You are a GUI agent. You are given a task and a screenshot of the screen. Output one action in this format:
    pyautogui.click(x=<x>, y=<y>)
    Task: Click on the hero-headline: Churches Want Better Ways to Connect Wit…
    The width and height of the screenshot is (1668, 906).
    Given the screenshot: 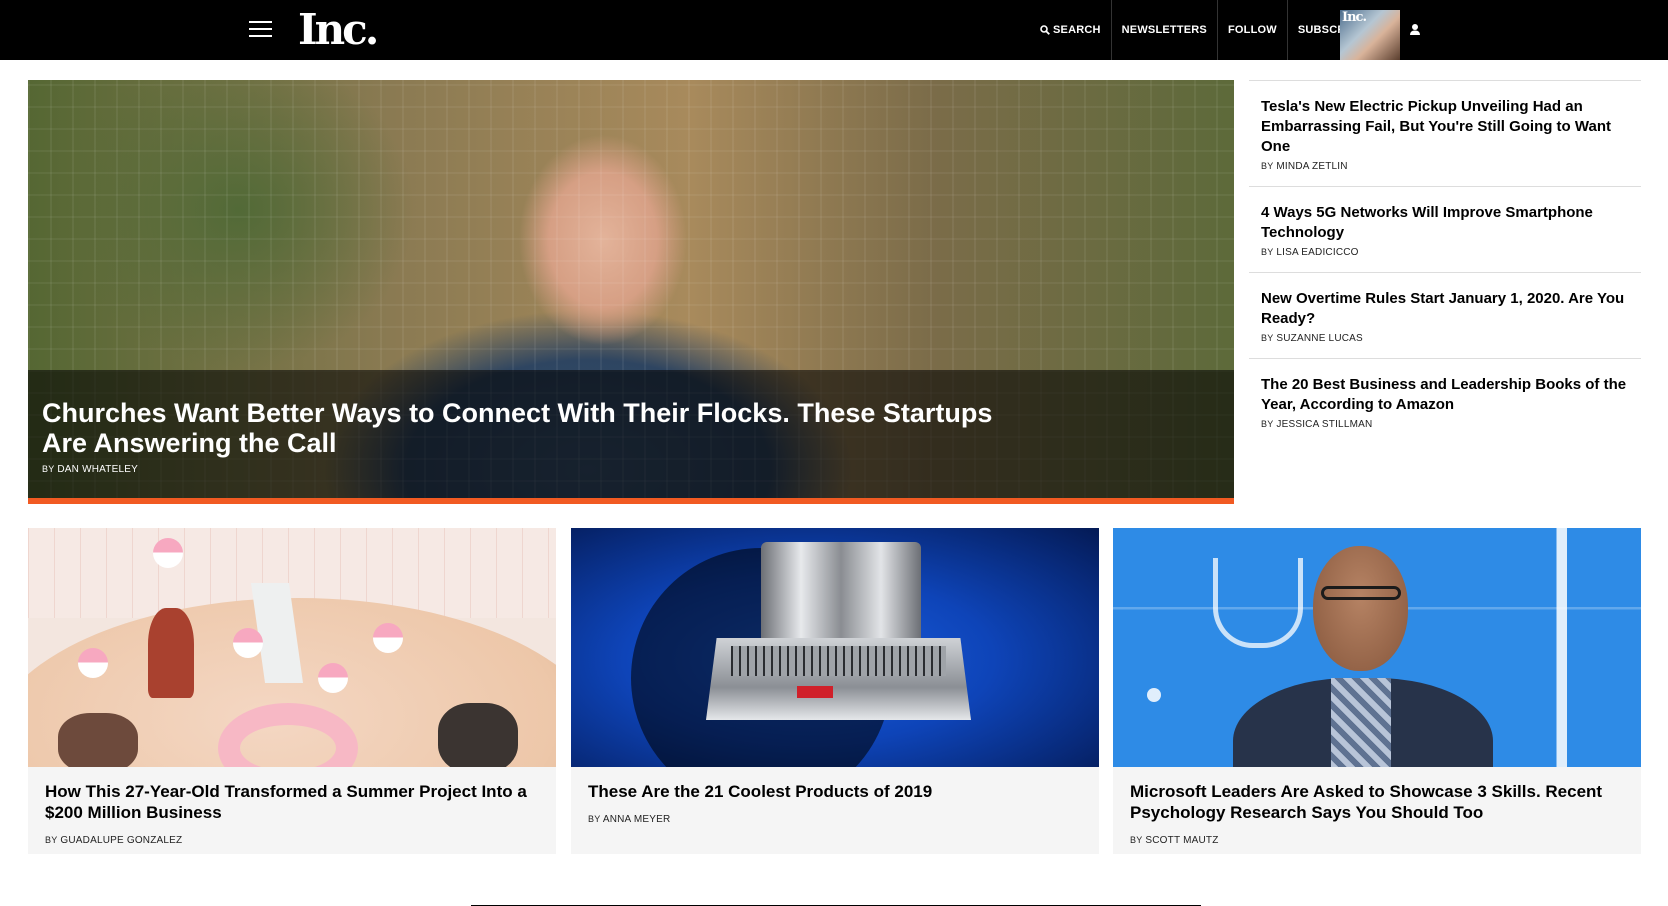 What is the action you would take?
    pyautogui.click(x=542, y=428)
    